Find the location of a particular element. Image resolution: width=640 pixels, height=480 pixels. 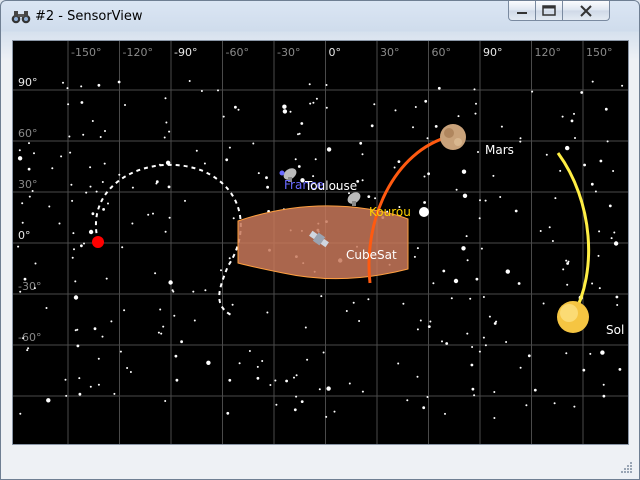

minimize-button is located at coordinates (522, 11).